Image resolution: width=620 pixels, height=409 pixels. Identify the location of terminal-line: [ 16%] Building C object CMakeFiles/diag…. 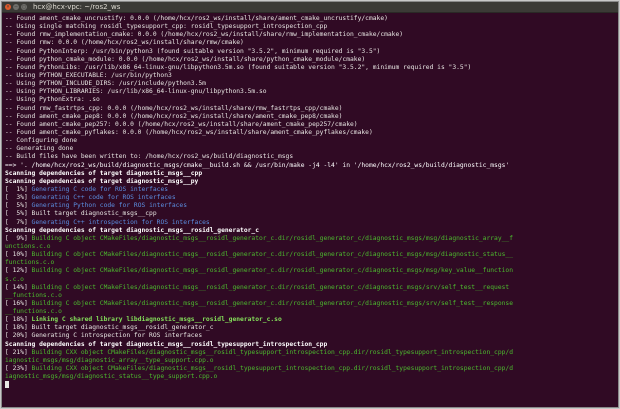
(310, 304).